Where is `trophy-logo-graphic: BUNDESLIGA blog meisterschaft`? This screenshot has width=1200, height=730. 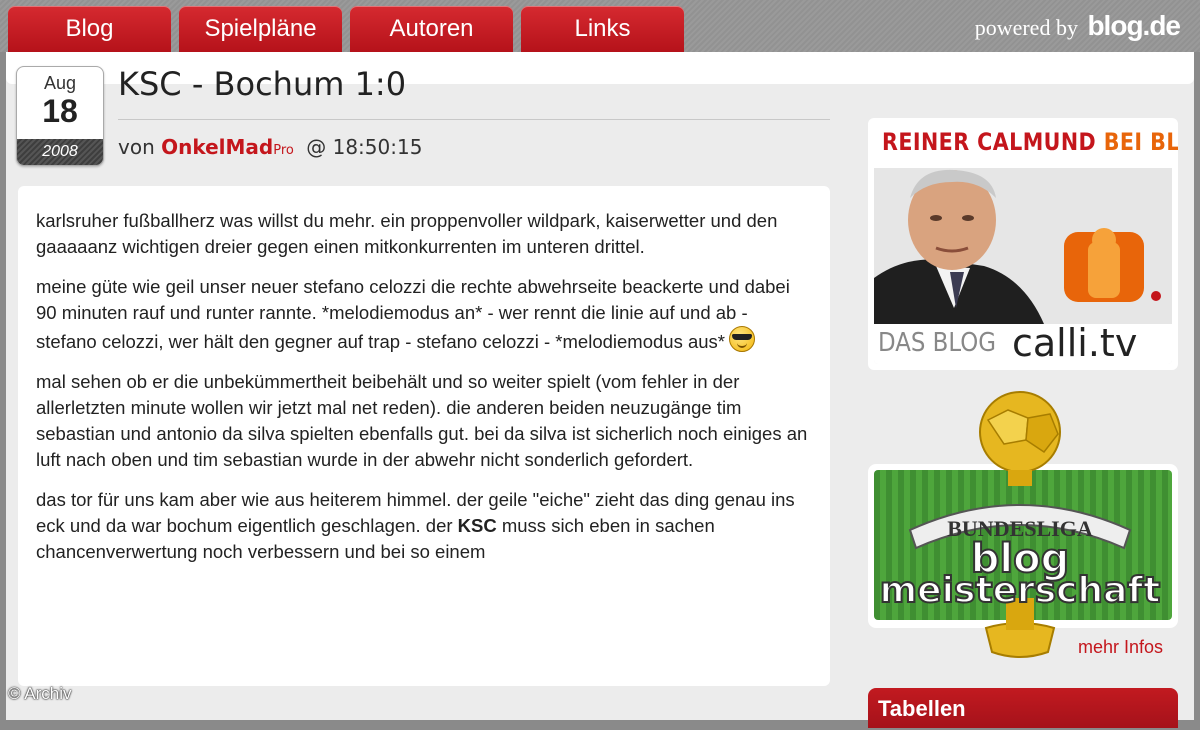 trophy-logo-graphic: BUNDESLIGA blog meisterschaft is located at coordinates (1020, 524).